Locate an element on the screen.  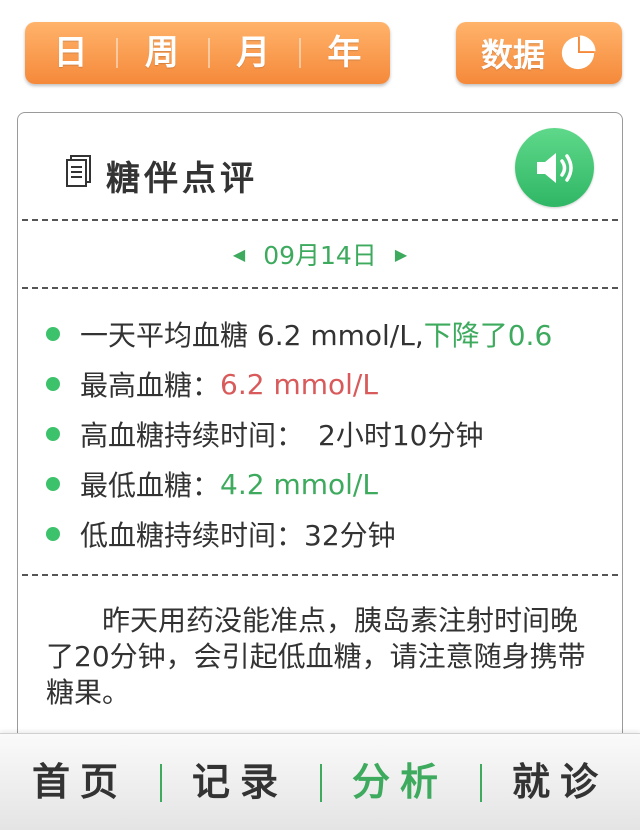
period-selector: 日 周 月 年 is located at coordinates (207, 53).